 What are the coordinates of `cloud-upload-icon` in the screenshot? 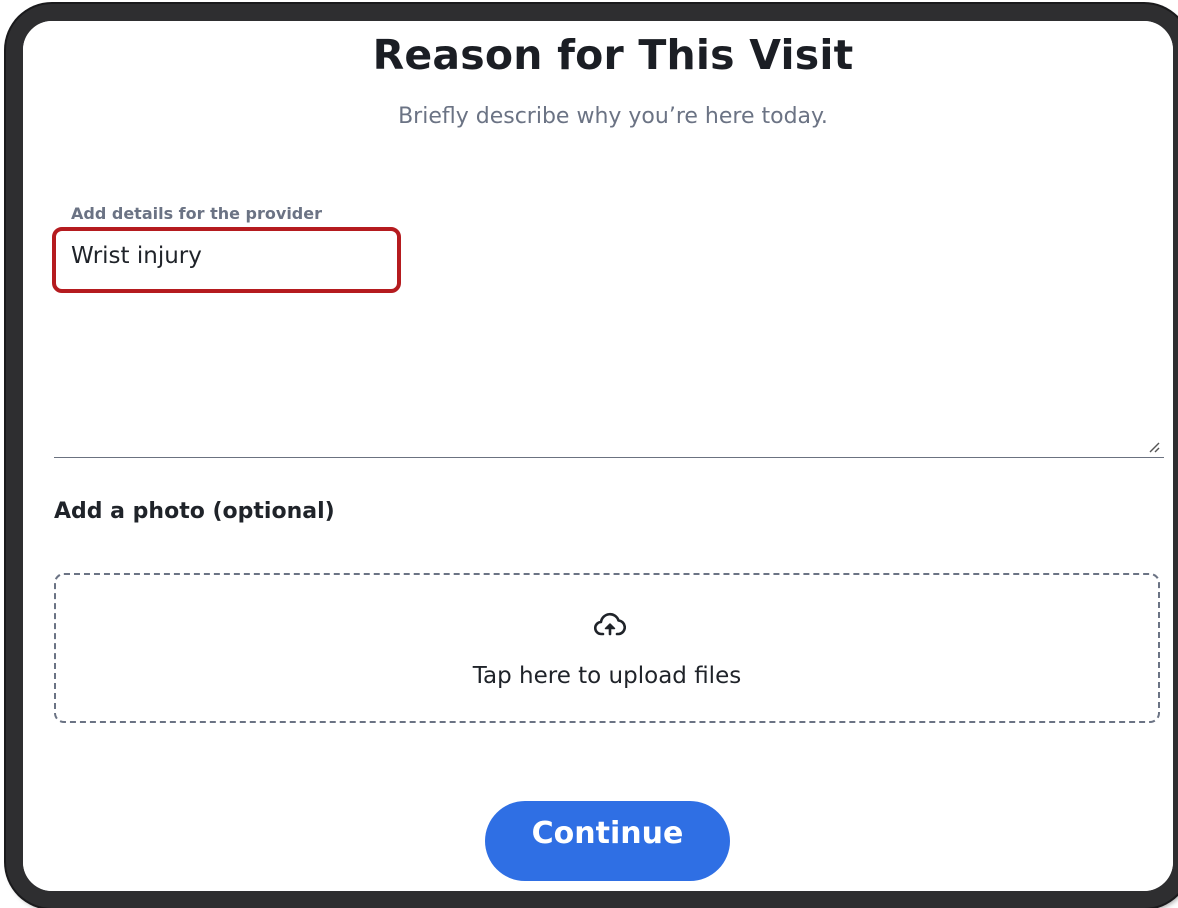 It's located at (610, 624).